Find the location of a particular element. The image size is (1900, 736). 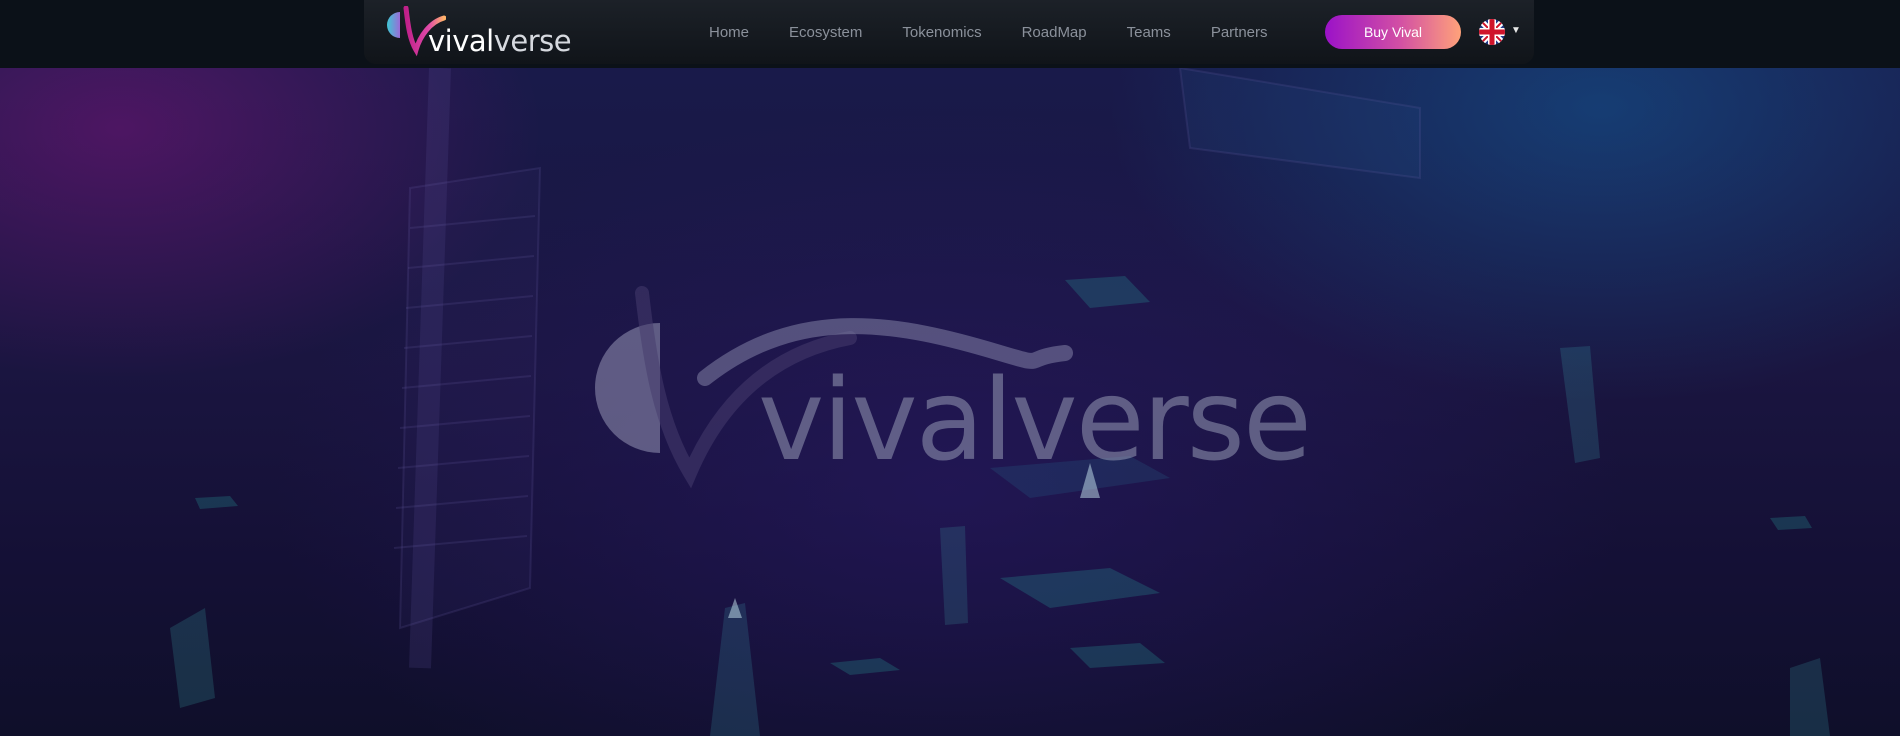

brand-logo: vivalverse is located at coordinates (479, 32).